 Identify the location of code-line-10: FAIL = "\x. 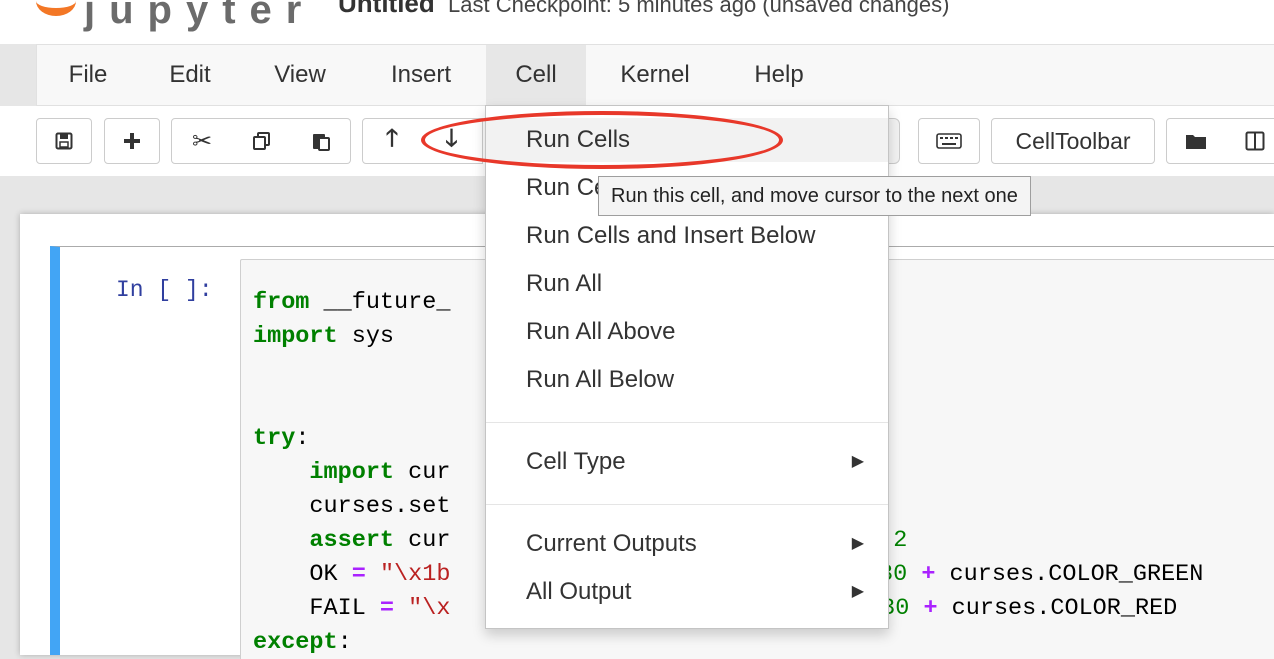
(352, 608).